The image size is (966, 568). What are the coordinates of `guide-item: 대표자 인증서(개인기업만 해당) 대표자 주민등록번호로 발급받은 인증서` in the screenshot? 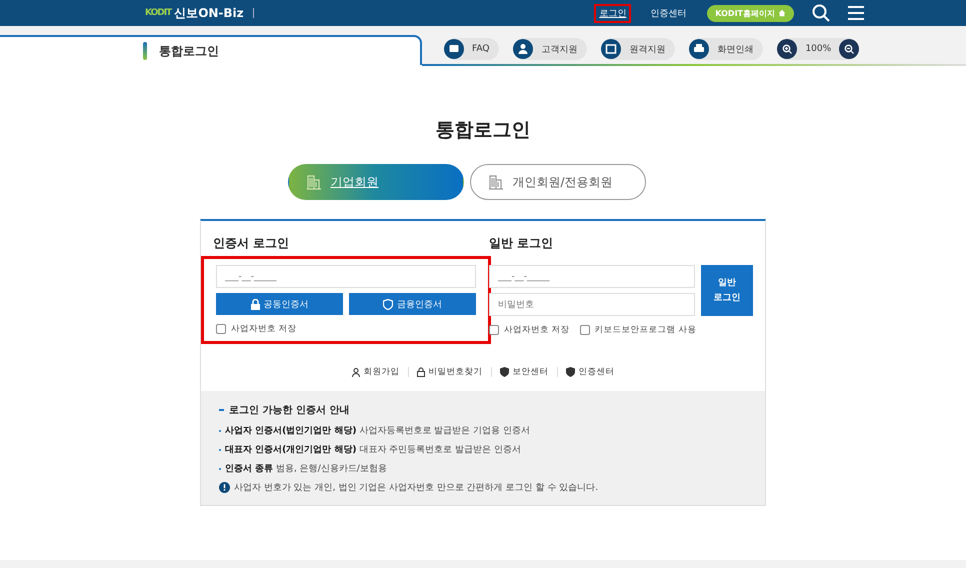 It's located at (373, 450).